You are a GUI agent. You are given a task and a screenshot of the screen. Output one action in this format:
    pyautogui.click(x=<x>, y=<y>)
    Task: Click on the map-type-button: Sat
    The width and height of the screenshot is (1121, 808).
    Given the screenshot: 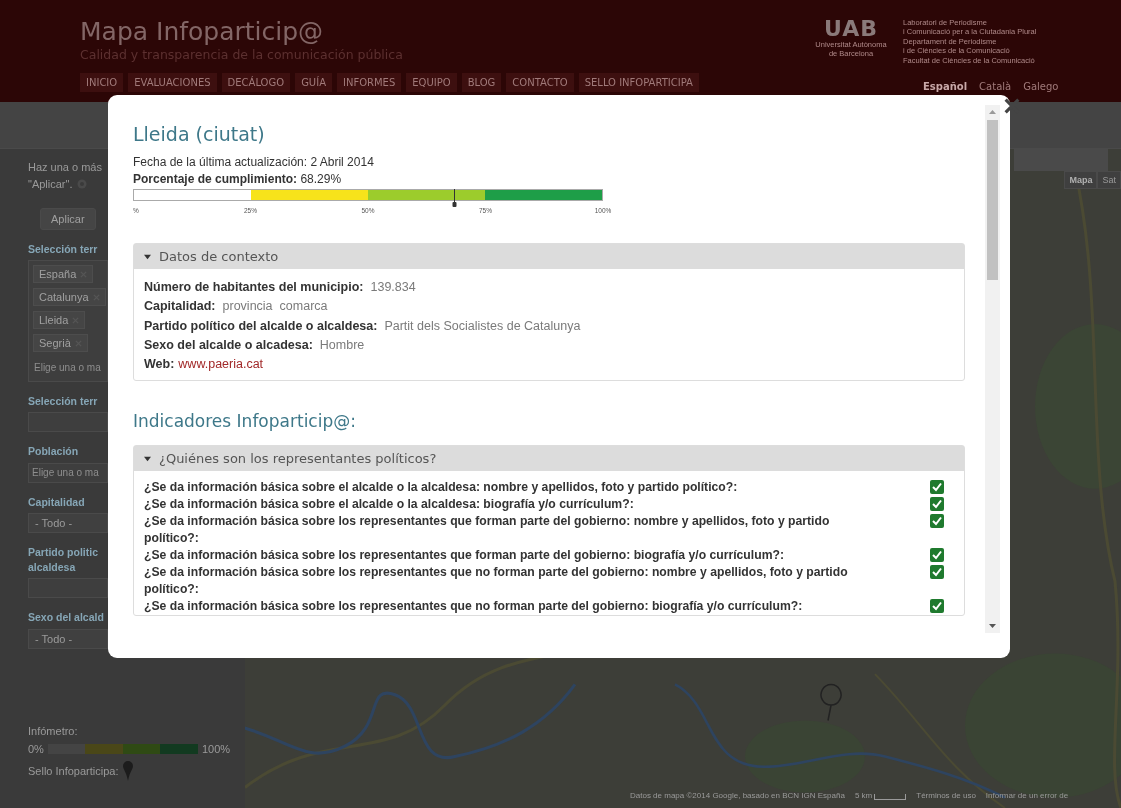 What is the action you would take?
    pyautogui.click(x=1109, y=180)
    